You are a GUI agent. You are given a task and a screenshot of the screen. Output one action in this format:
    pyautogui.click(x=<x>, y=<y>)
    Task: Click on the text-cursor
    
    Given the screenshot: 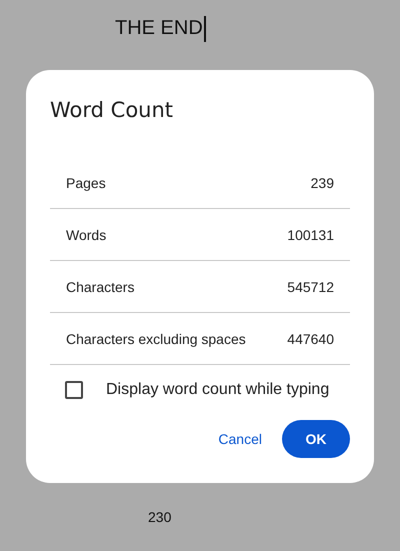 What is the action you would take?
    pyautogui.click(x=205, y=29)
    